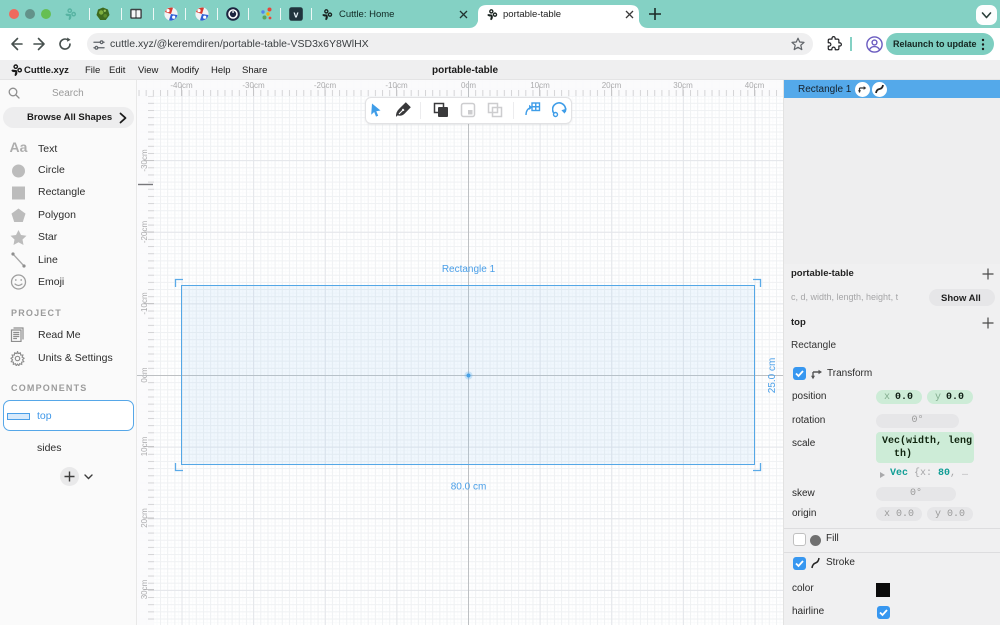  What do you see at coordinates (181, 85) in the screenshot?
I see `svg-text: -40cm` at bounding box center [181, 85].